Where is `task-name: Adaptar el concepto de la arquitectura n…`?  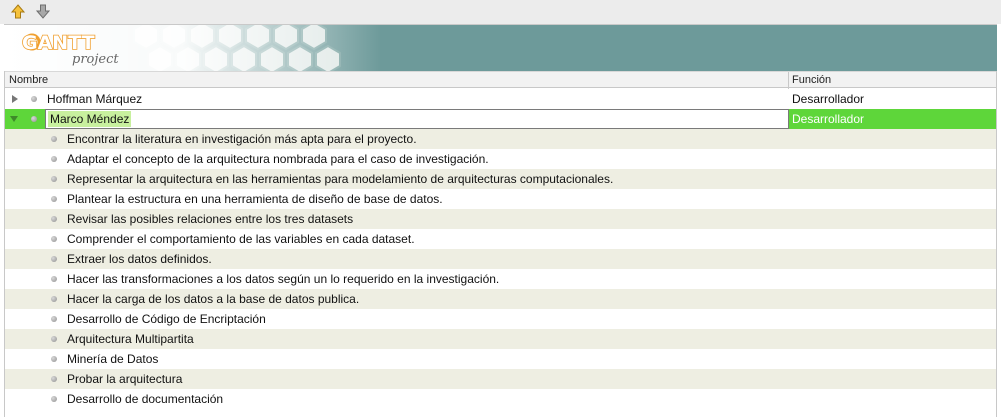
task-name: Adaptar el concepto de la arquitectura n… is located at coordinates (278, 159).